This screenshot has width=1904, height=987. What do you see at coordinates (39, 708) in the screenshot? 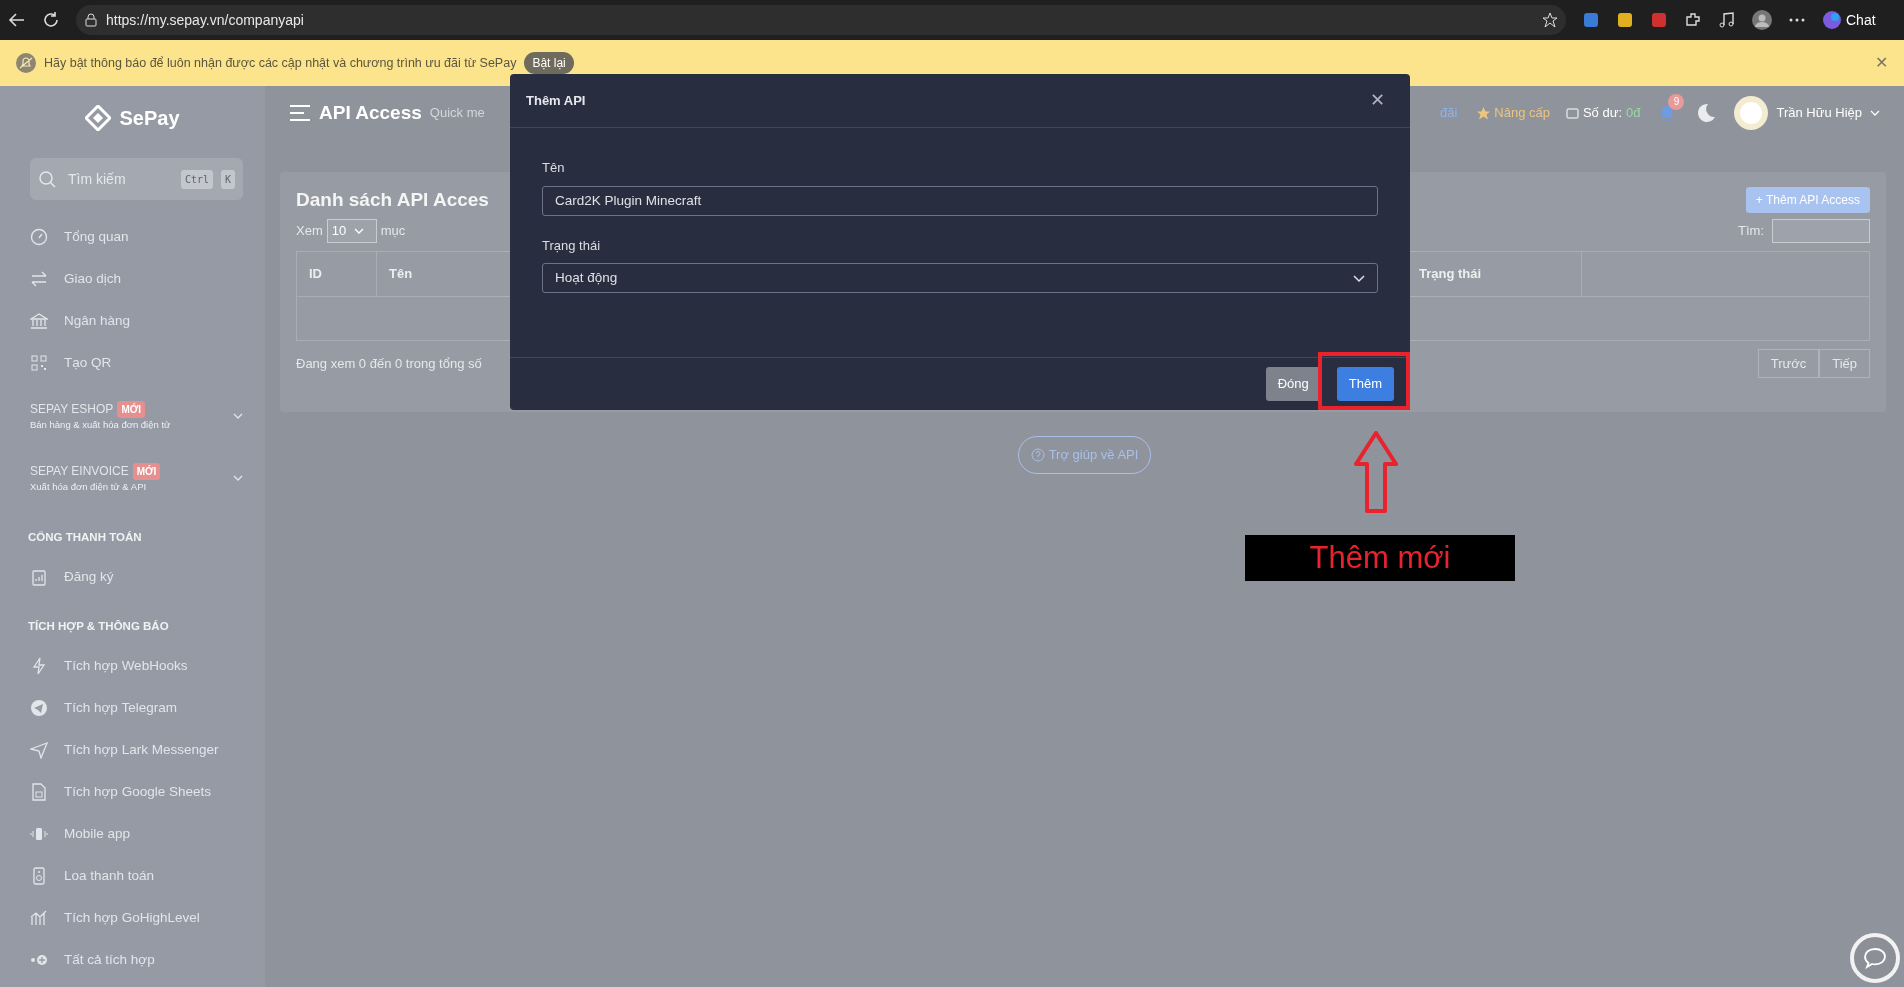
I see `paper-plane-circle-icon` at bounding box center [39, 708].